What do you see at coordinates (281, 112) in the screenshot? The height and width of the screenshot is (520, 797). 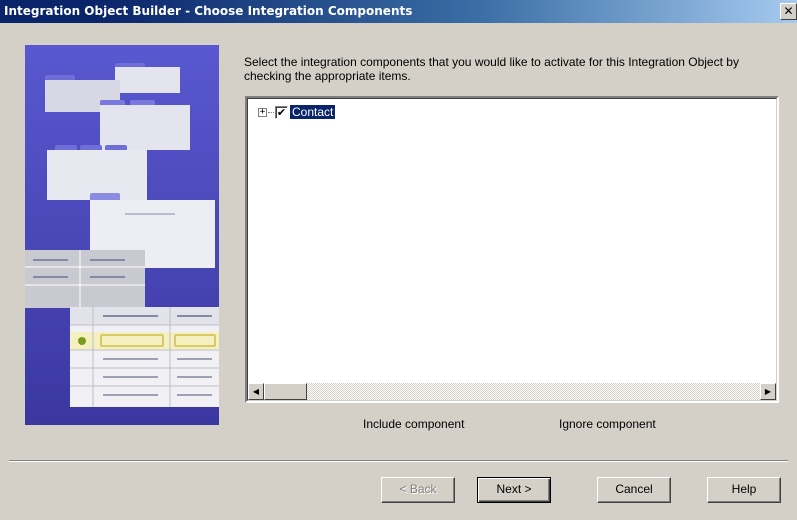 I see `include-checkbox: ✔` at bounding box center [281, 112].